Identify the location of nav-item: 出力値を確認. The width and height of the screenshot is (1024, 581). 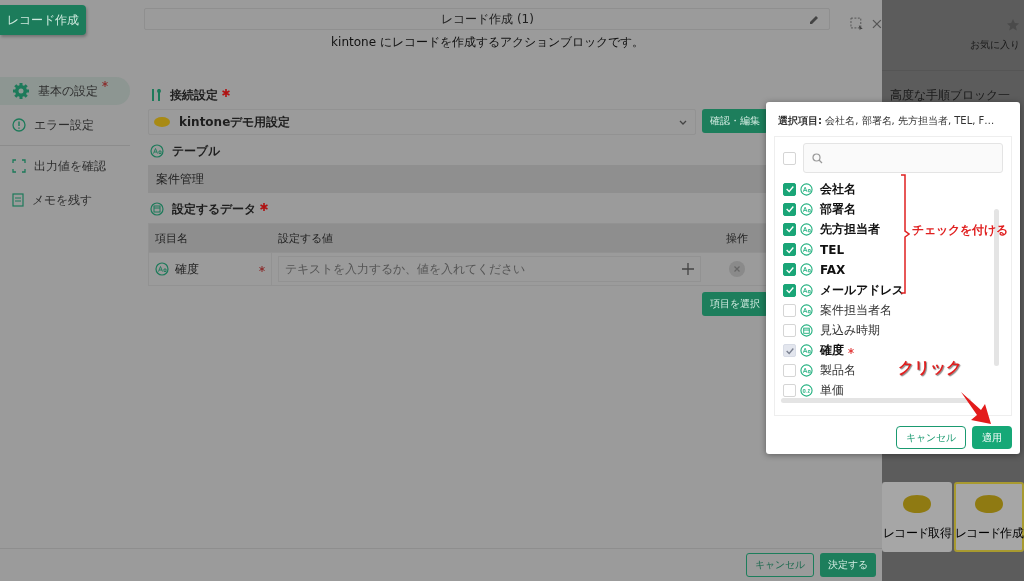
(65, 166).